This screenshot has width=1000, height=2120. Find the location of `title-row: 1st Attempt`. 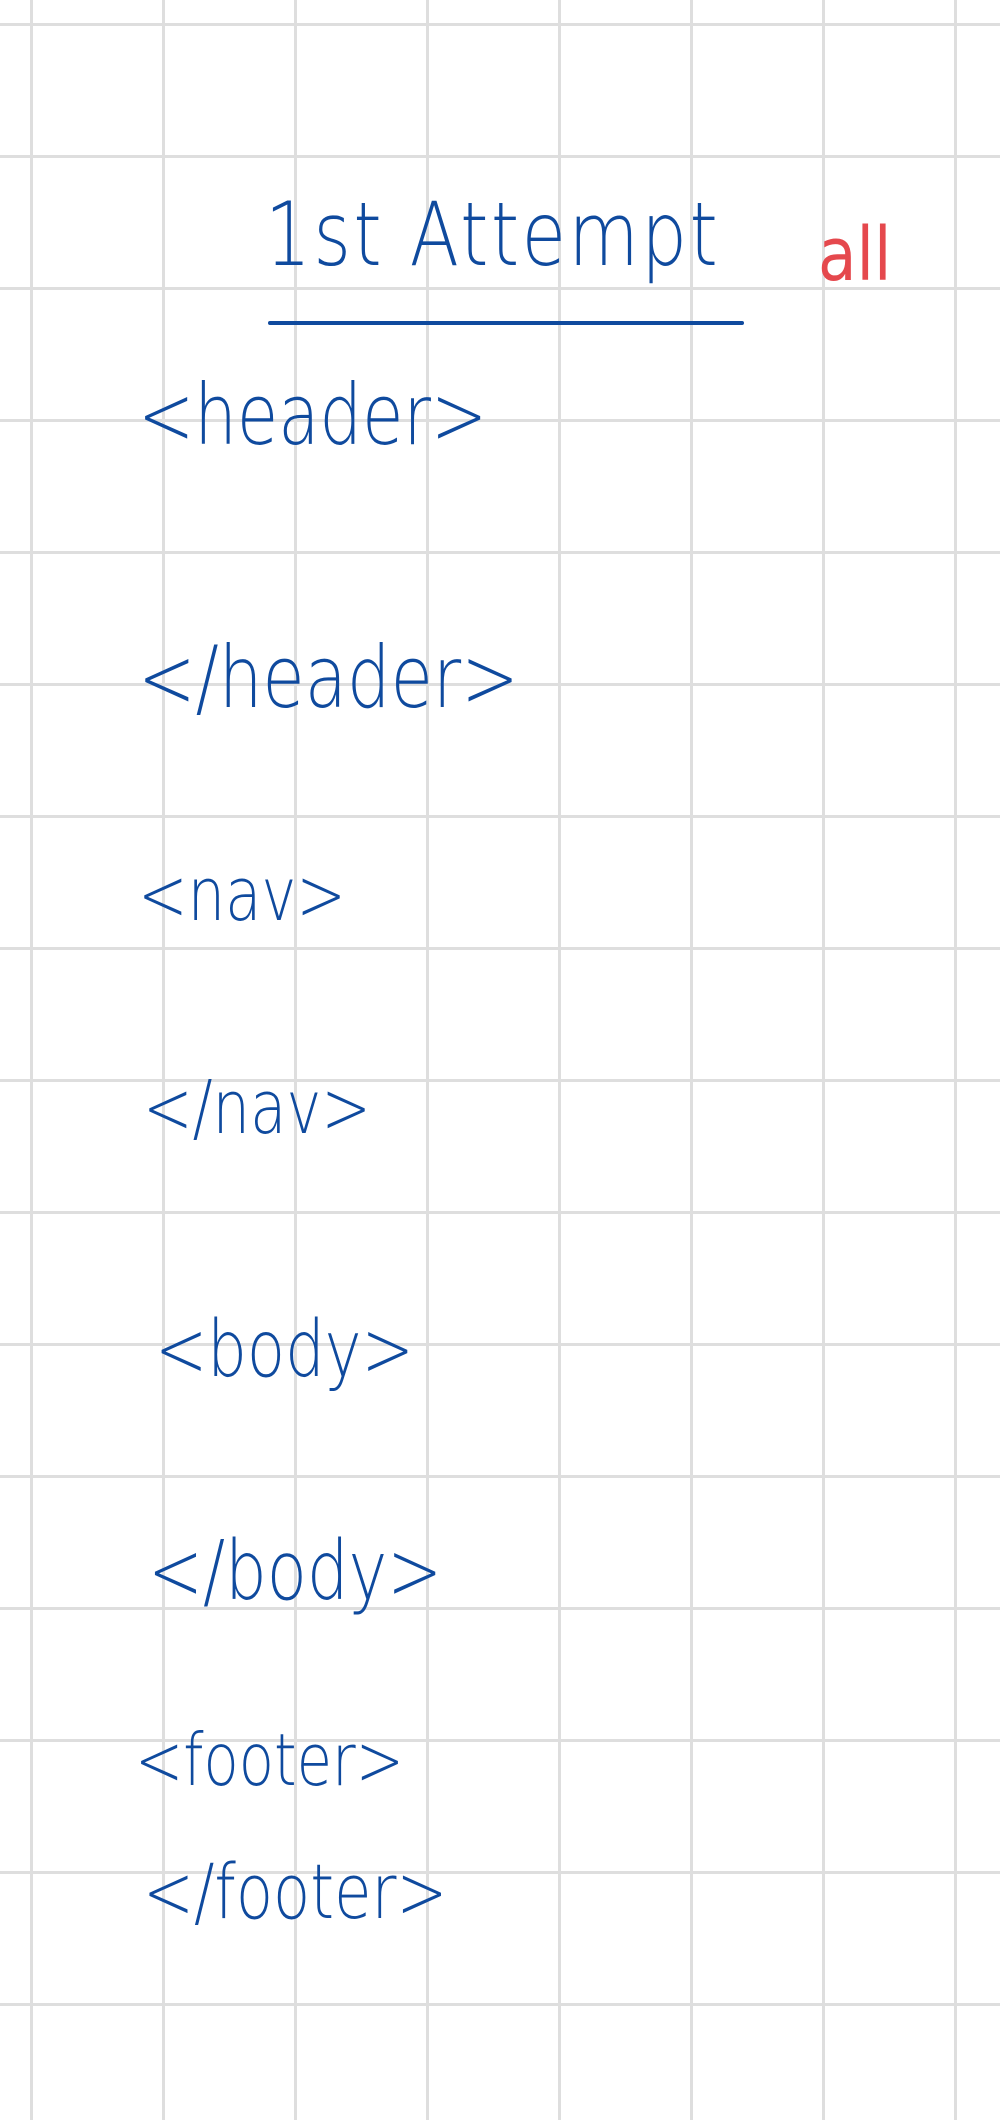

title-row: 1st Attempt is located at coordinates (542, 245).